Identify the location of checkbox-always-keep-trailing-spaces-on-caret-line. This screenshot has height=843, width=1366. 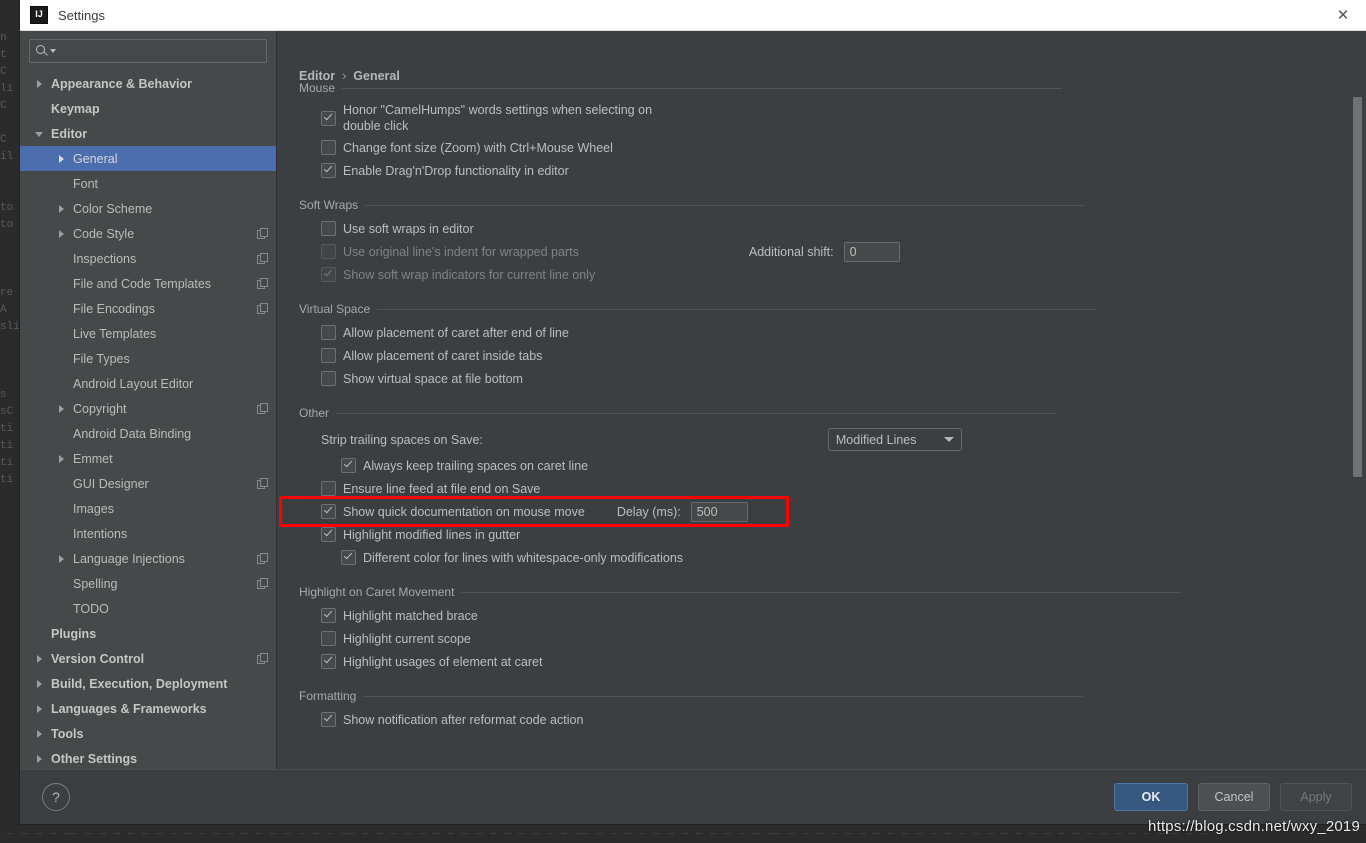
(348, 465).